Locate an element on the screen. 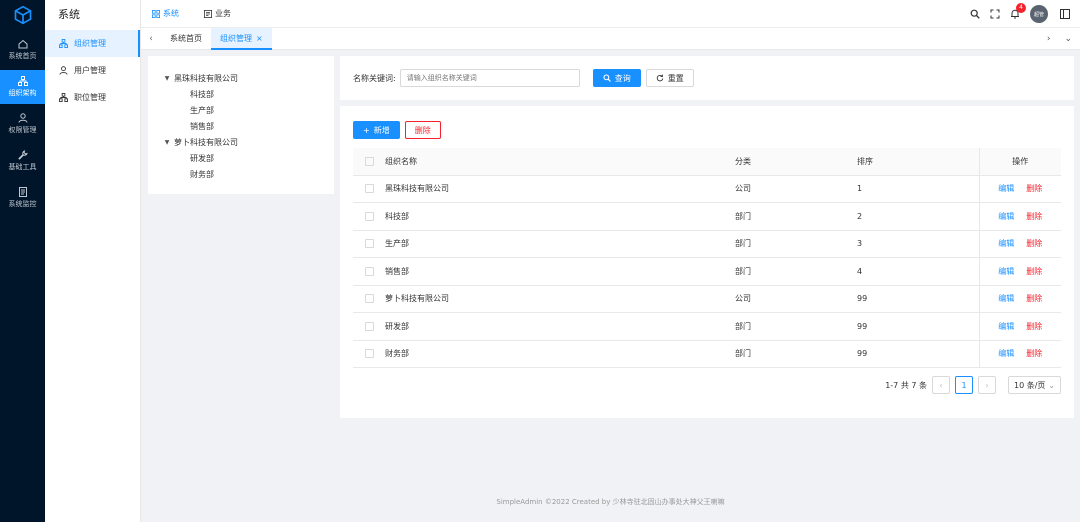 Image resolution: width=1080 pixels, height=522 pixels. org-icon is located at coordinates (63, 43).